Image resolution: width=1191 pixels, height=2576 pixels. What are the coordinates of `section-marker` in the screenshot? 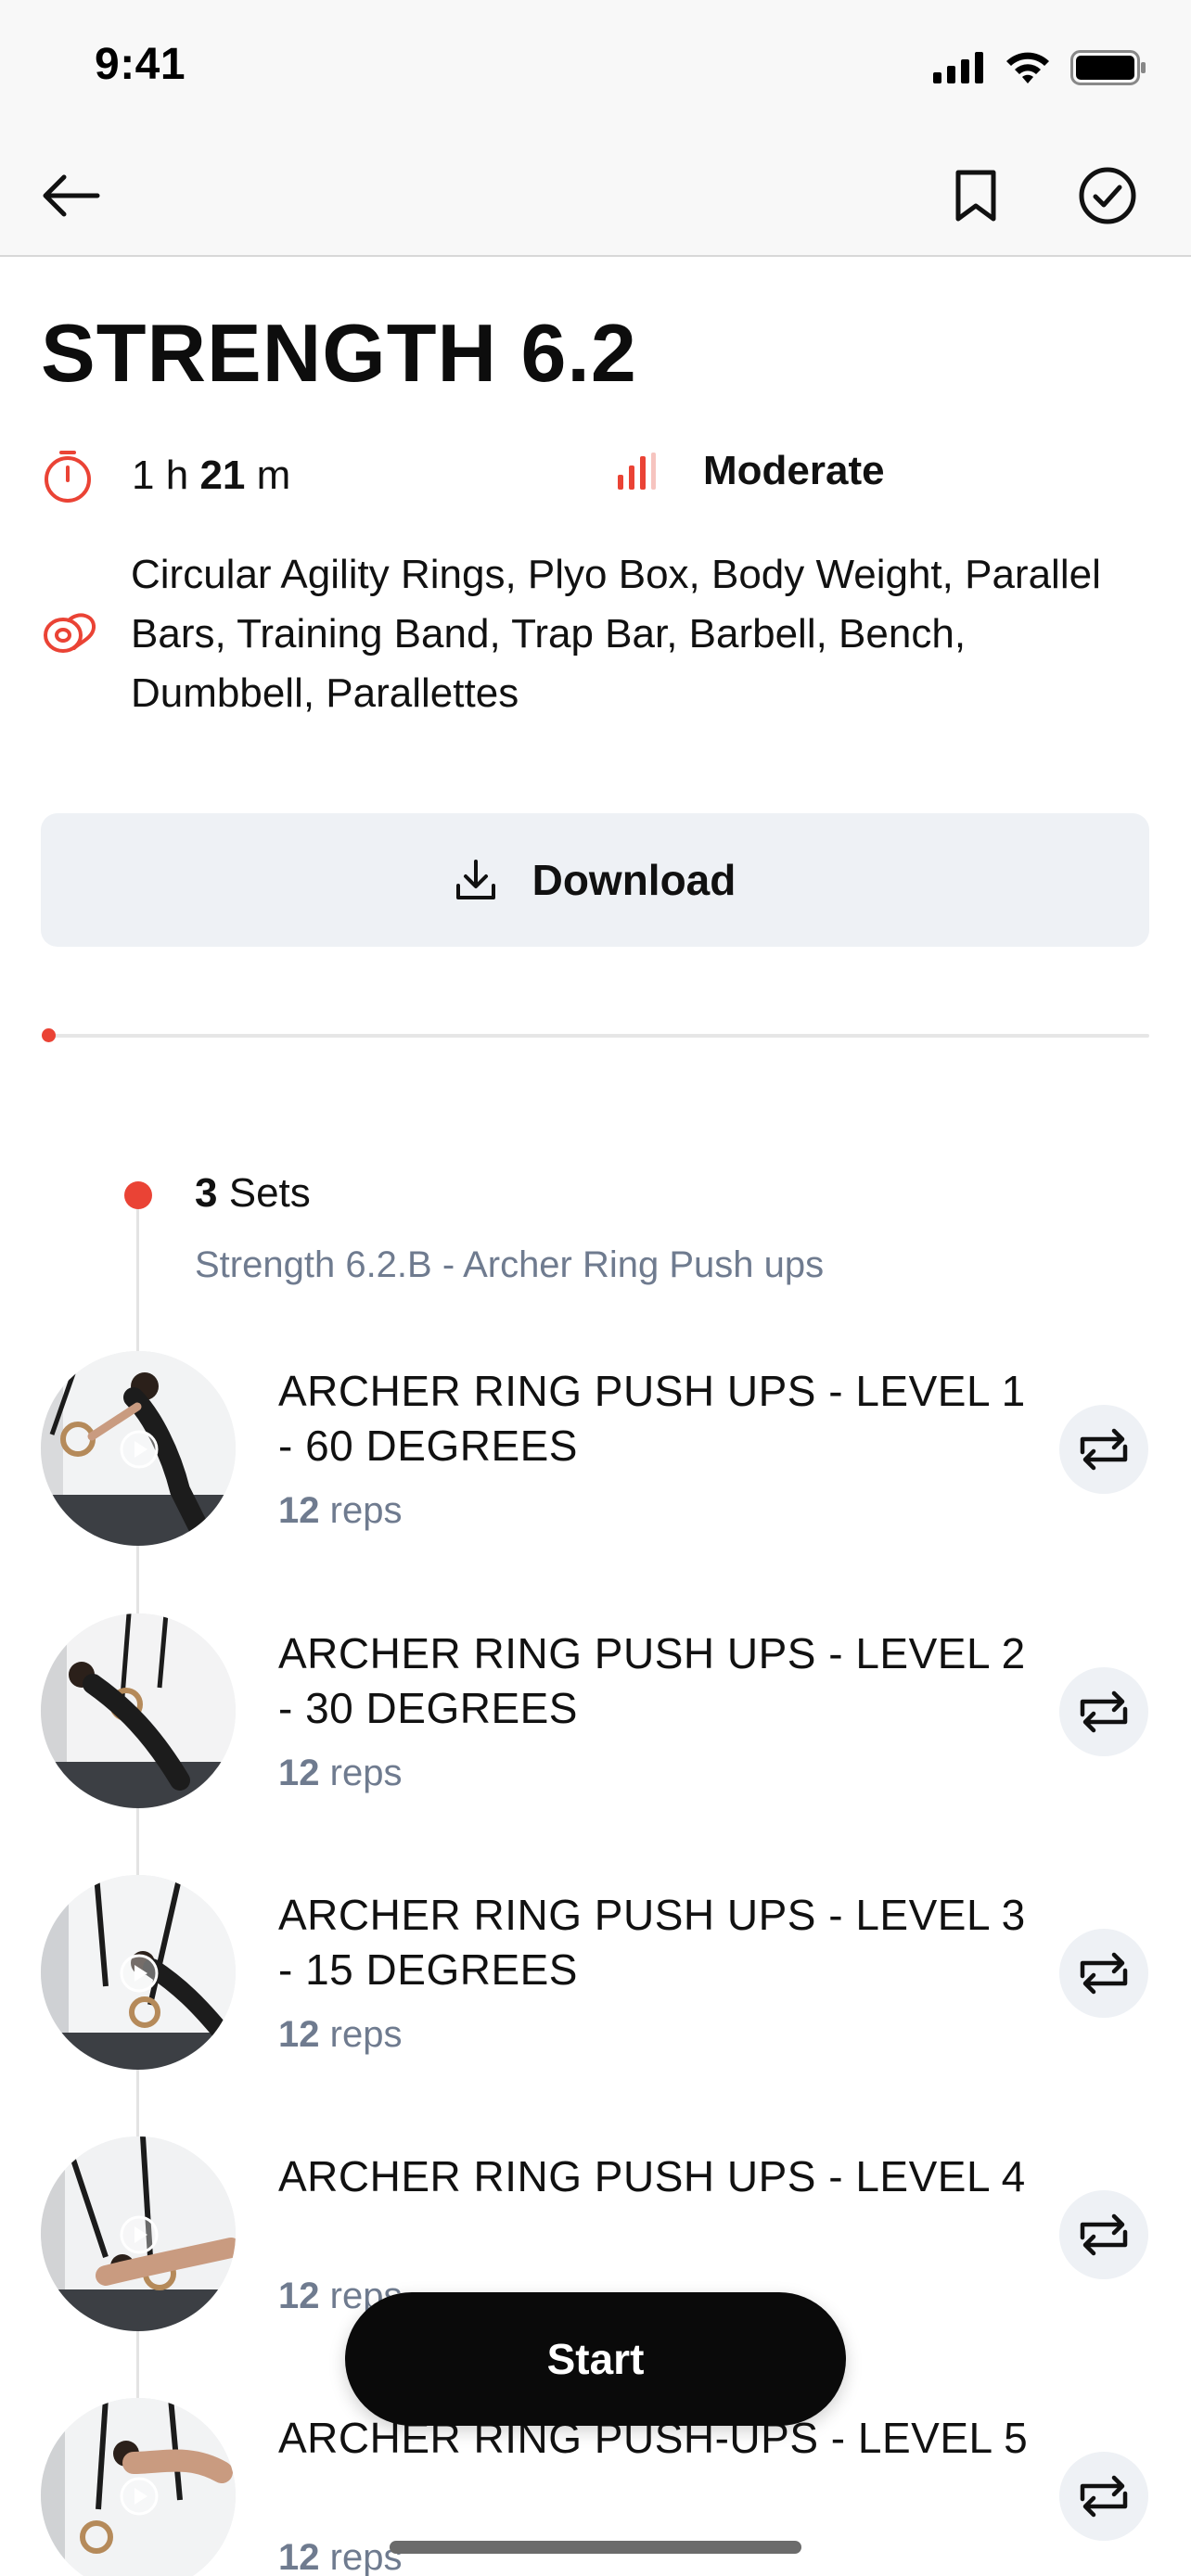 It's located at (138, 1195).